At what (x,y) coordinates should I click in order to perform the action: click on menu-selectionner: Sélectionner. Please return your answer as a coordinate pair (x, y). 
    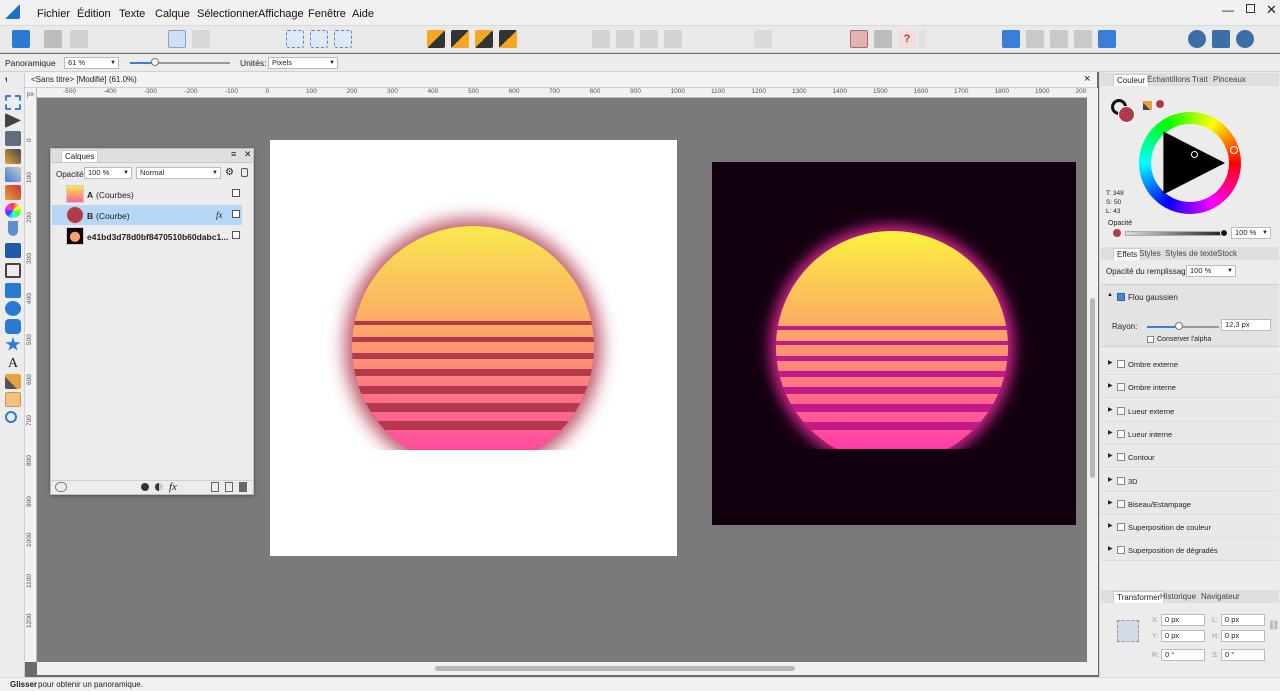
    Looking at the image, I should click on (227, 14).